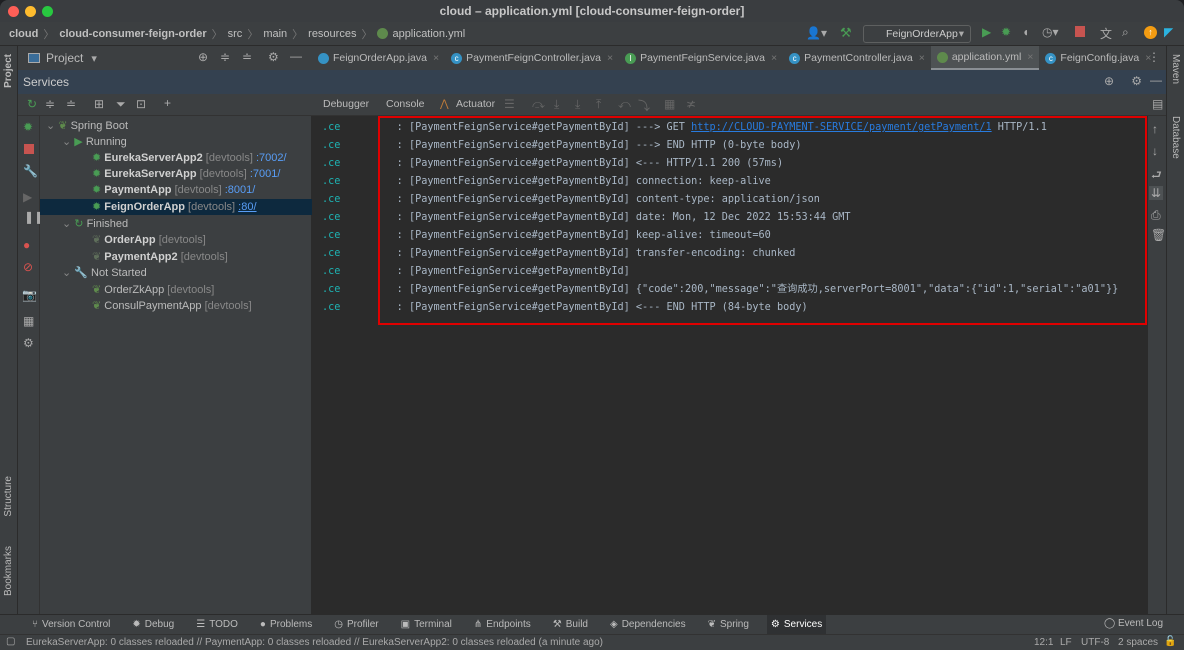 The width and height of the screenshot is (1184, 650). What do you see at coordinates (1158, 235) in the screenshot?
I see `trash-icon: 🗑` at bounding box center [1158, 235].